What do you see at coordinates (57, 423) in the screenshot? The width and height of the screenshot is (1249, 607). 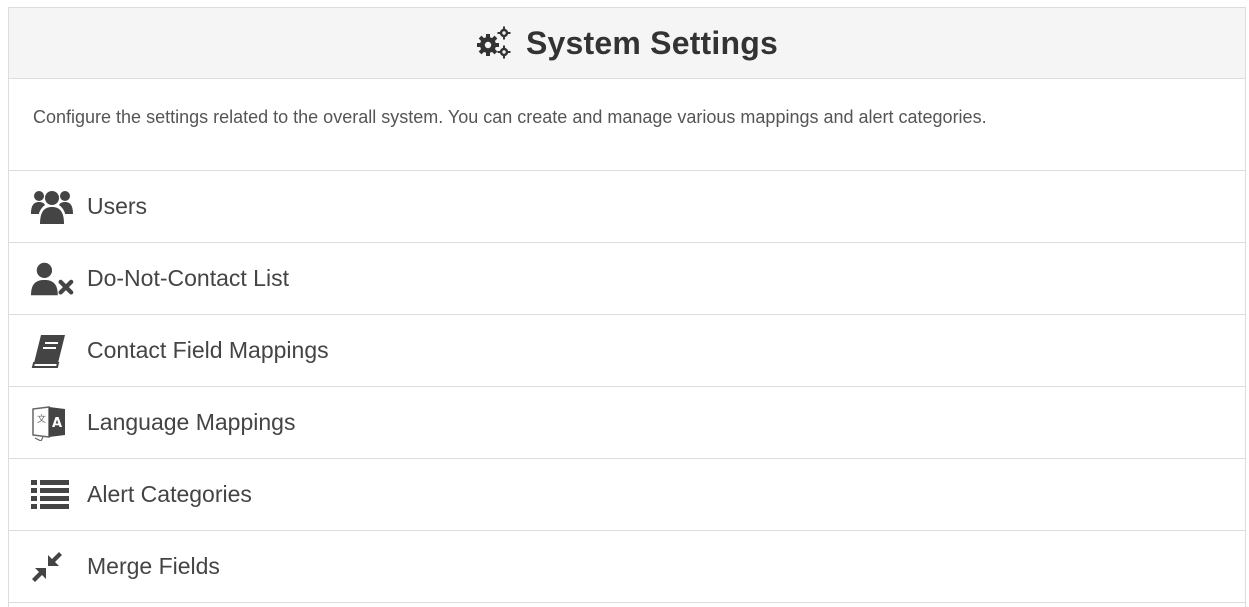 I see `svg-text: A` at bounding box center [57, 423].